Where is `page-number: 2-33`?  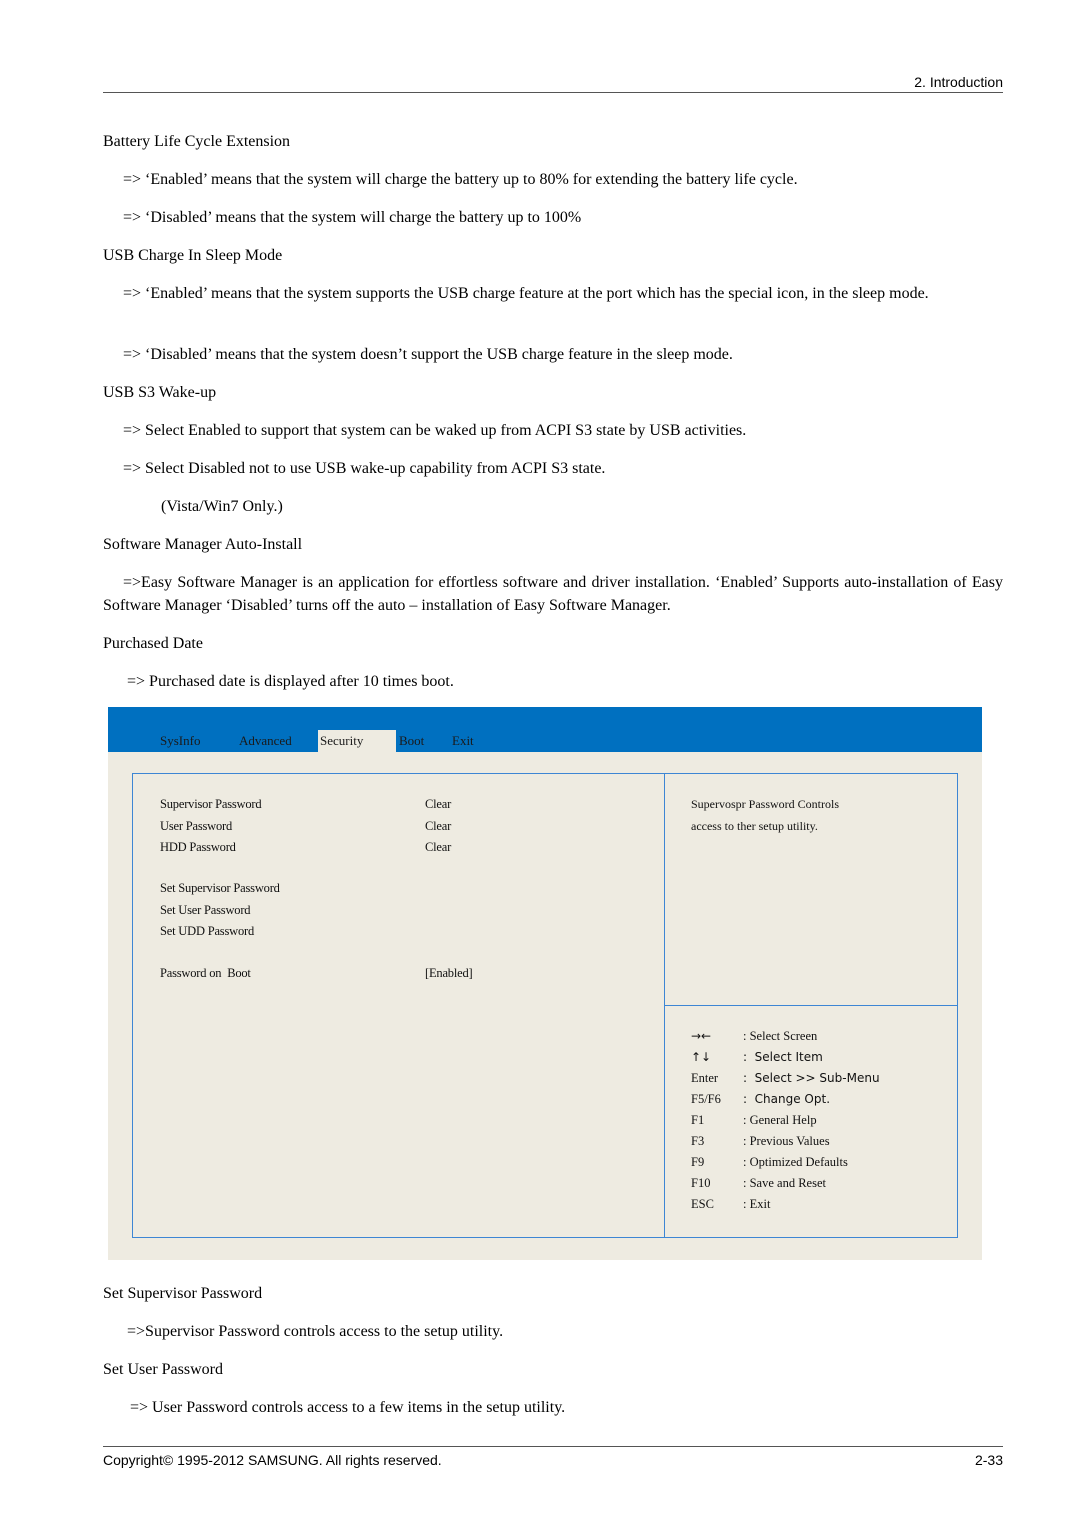
page-number: 2-33 is located at coordinates (988, 1460).